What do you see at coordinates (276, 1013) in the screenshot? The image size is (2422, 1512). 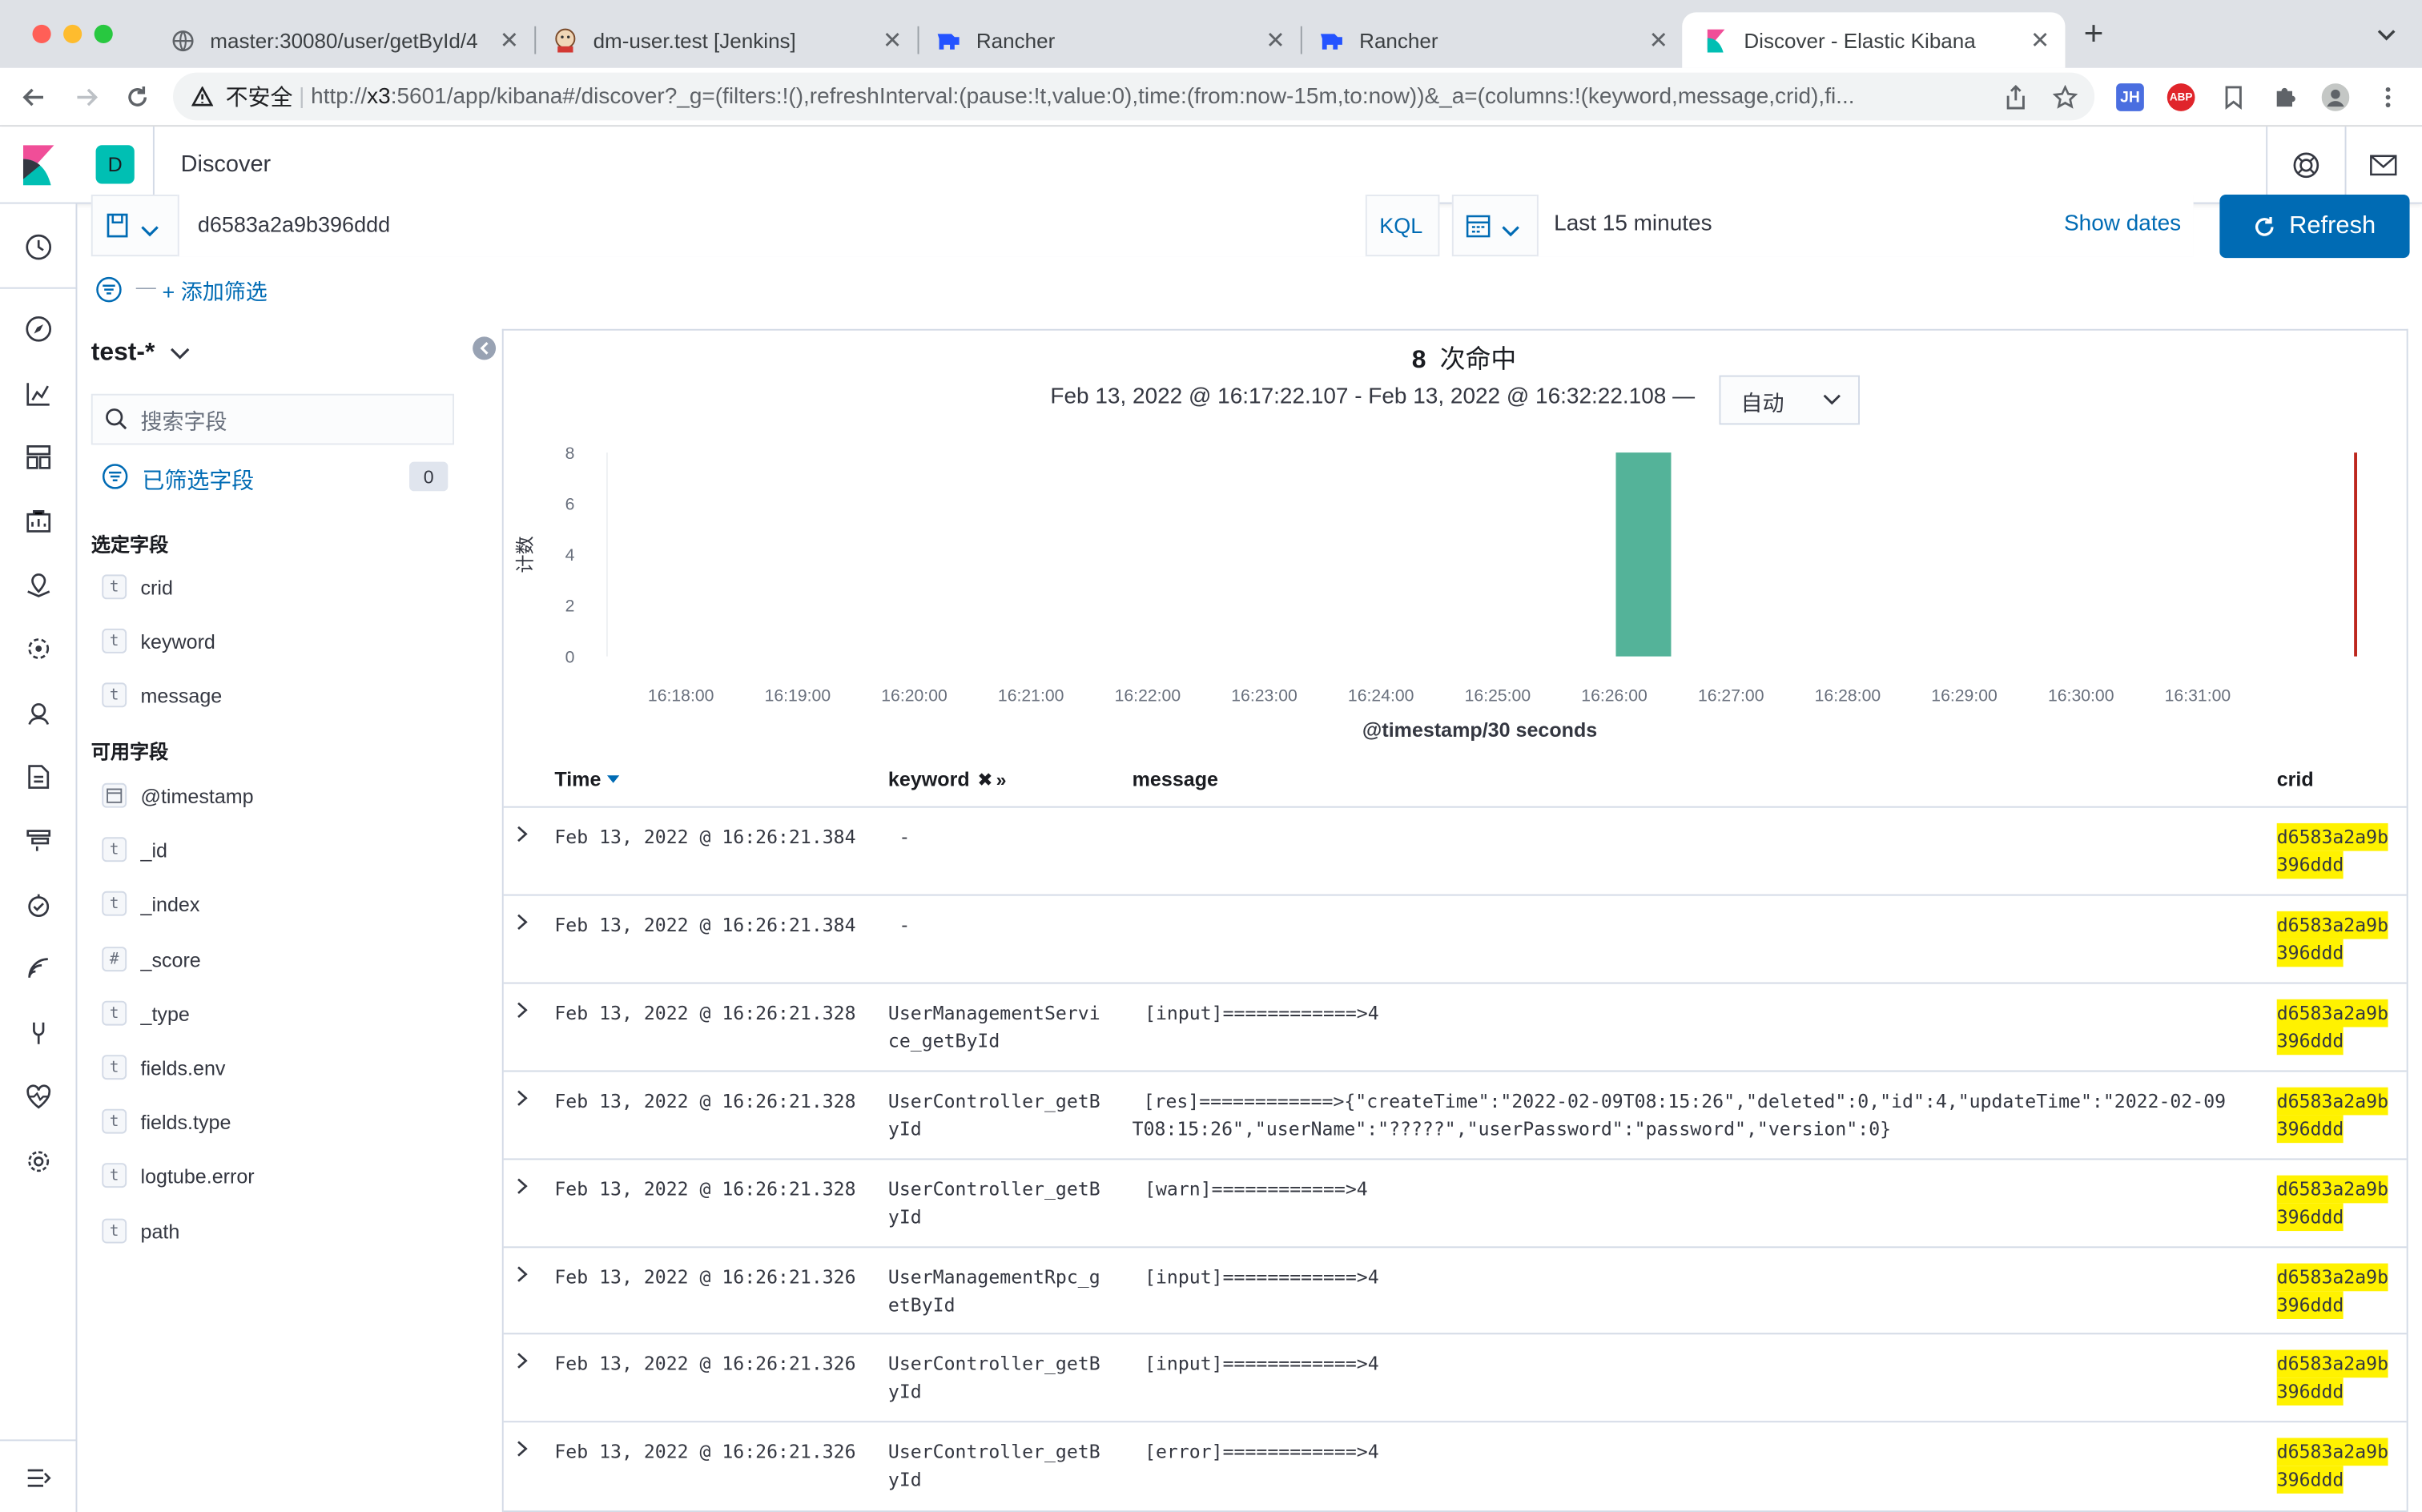 I see `field-item-type: t _type` at bounding box center [276, 1013].